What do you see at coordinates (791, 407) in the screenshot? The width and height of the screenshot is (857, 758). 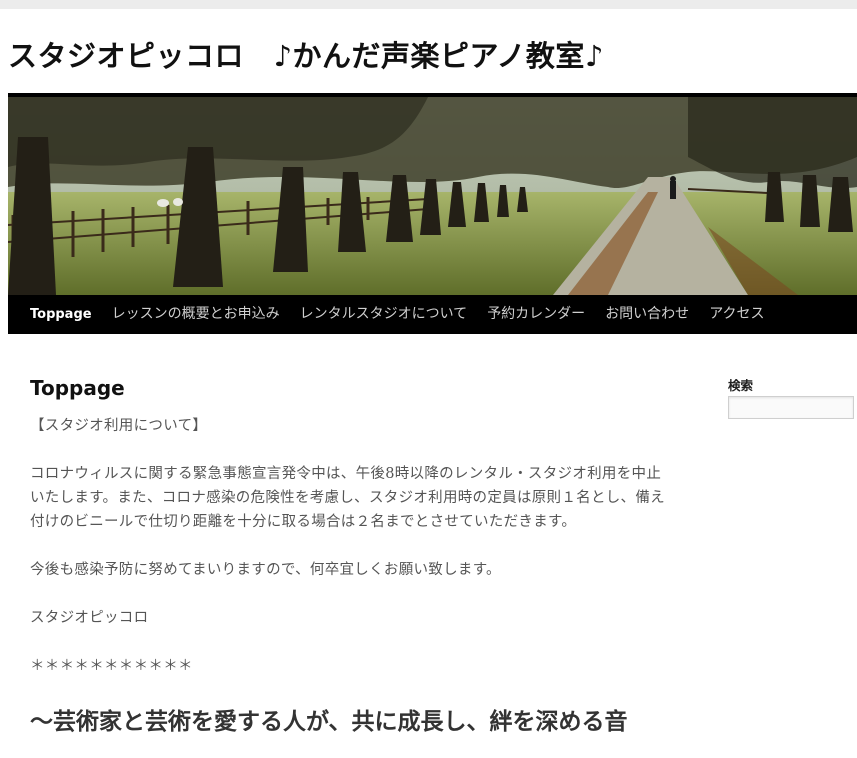 I see `search-input` at bounding box center [791, 407].